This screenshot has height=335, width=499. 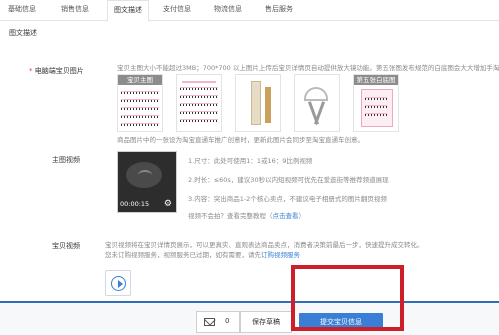 I want to click on play-icon, so click(x=118, y=283).